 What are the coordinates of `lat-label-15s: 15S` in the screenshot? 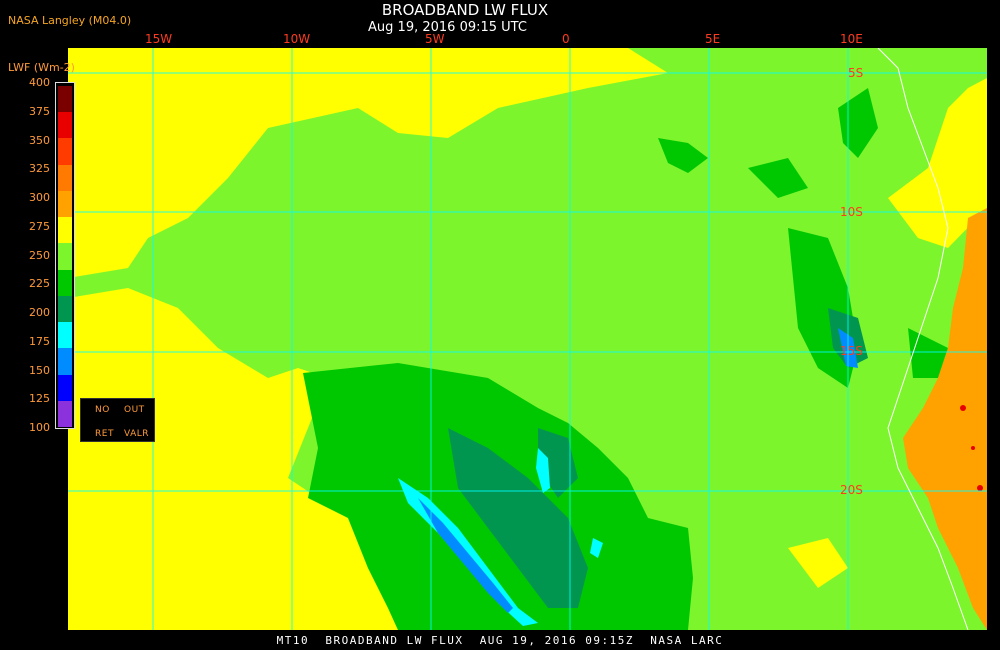 It's located at (851, 351).